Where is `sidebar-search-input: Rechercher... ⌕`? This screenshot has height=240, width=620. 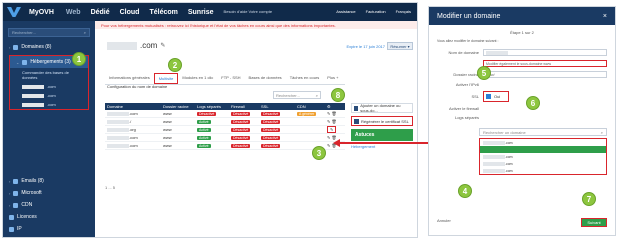
sidebar-search-input: Rechercher... ⌕ is located at coordinates (49, 32).